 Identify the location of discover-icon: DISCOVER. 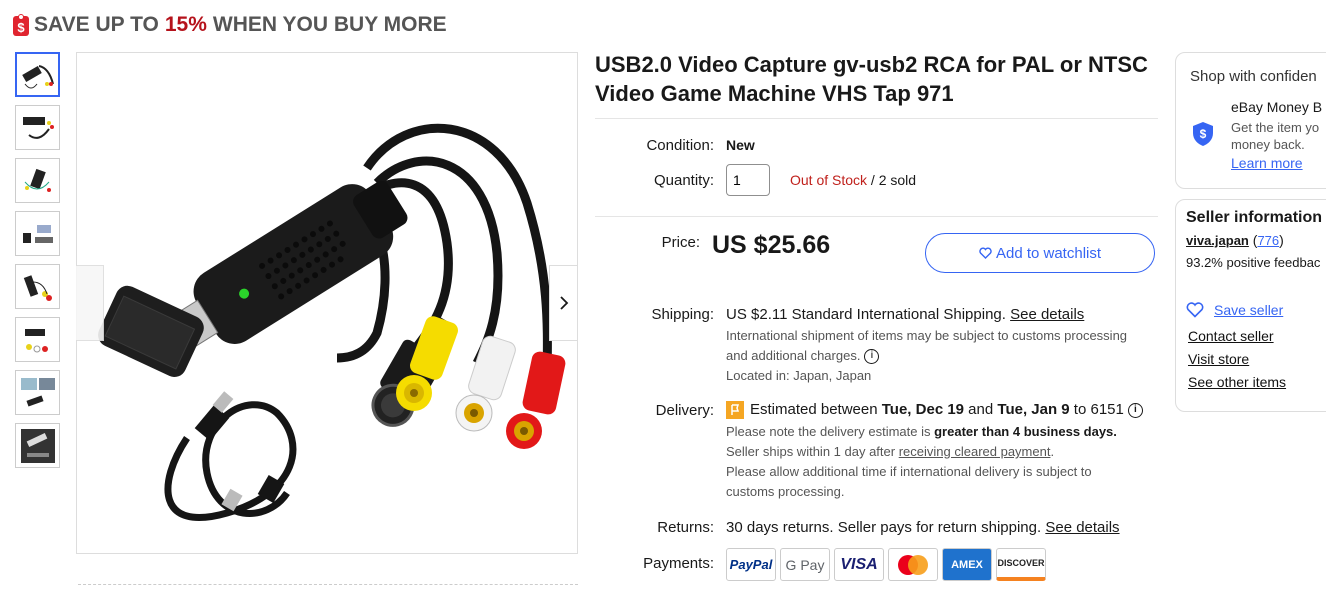
(1021, 564).